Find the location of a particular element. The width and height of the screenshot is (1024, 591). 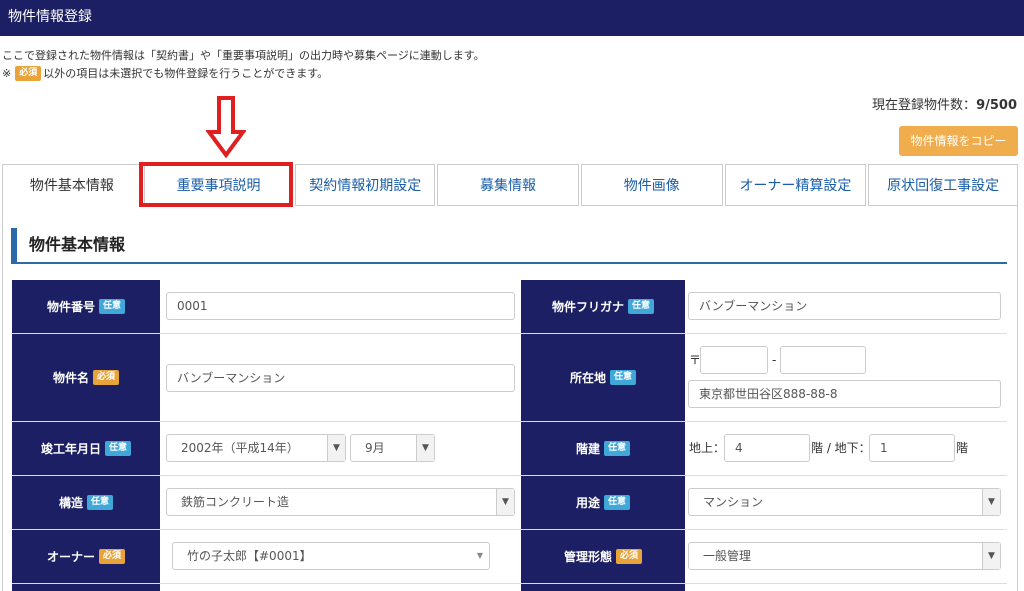

select-value: 鉄筋コンクリート造 is located at coordinates (235, 502).